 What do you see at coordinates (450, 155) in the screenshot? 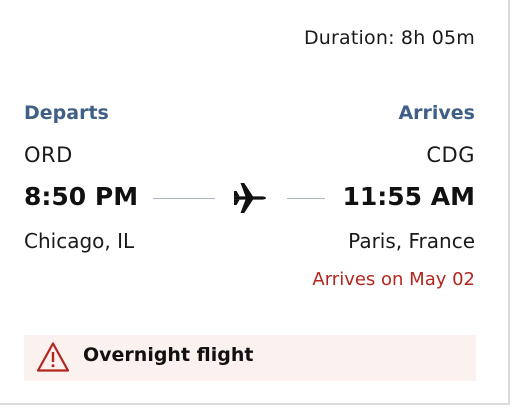
I see `arrival-airport-code: CDG` at bounding box center [450, 155].